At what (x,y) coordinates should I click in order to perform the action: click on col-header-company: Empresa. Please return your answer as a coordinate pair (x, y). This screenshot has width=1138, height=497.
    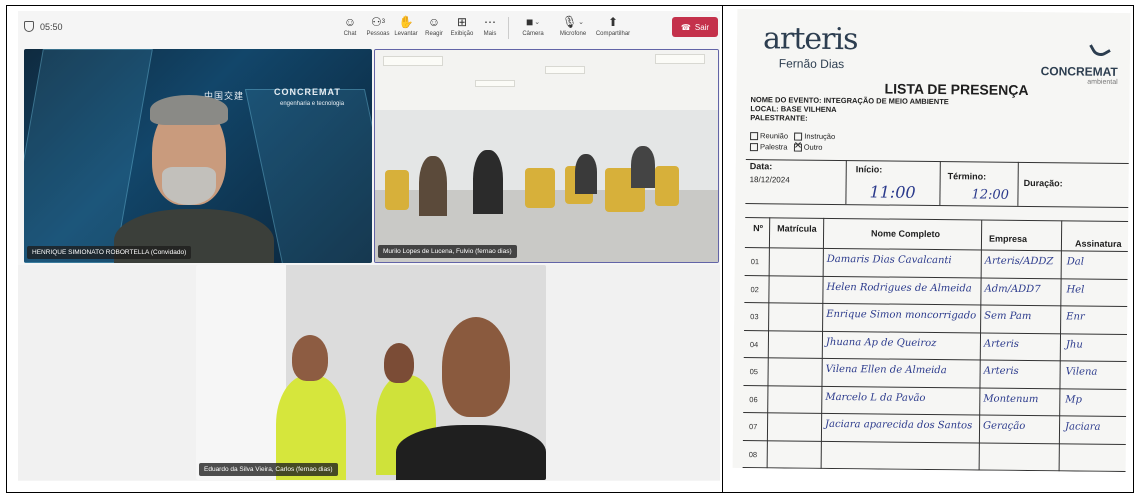
    Looking at the image, I should click on (1008, 239).